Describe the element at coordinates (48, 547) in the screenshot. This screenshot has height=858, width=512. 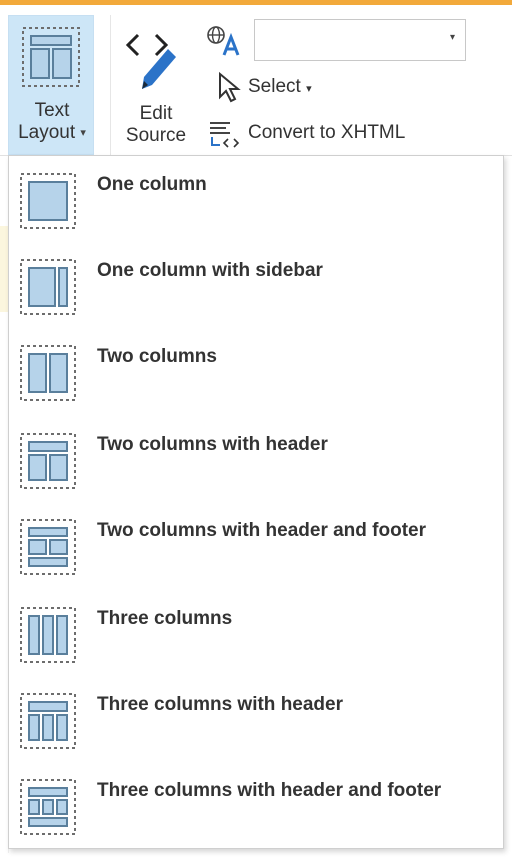
I see `two-columns-header-footer-icon` at that location.